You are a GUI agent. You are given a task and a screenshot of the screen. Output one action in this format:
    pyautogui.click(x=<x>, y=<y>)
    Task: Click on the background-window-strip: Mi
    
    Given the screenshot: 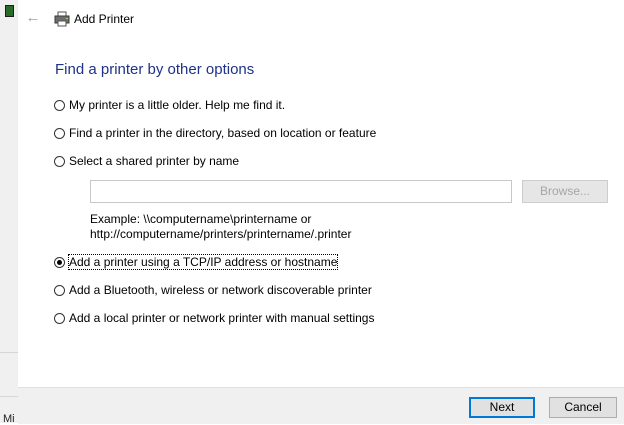 What is the action you would take?
    pyautogui.click(x=9, y=212)
    